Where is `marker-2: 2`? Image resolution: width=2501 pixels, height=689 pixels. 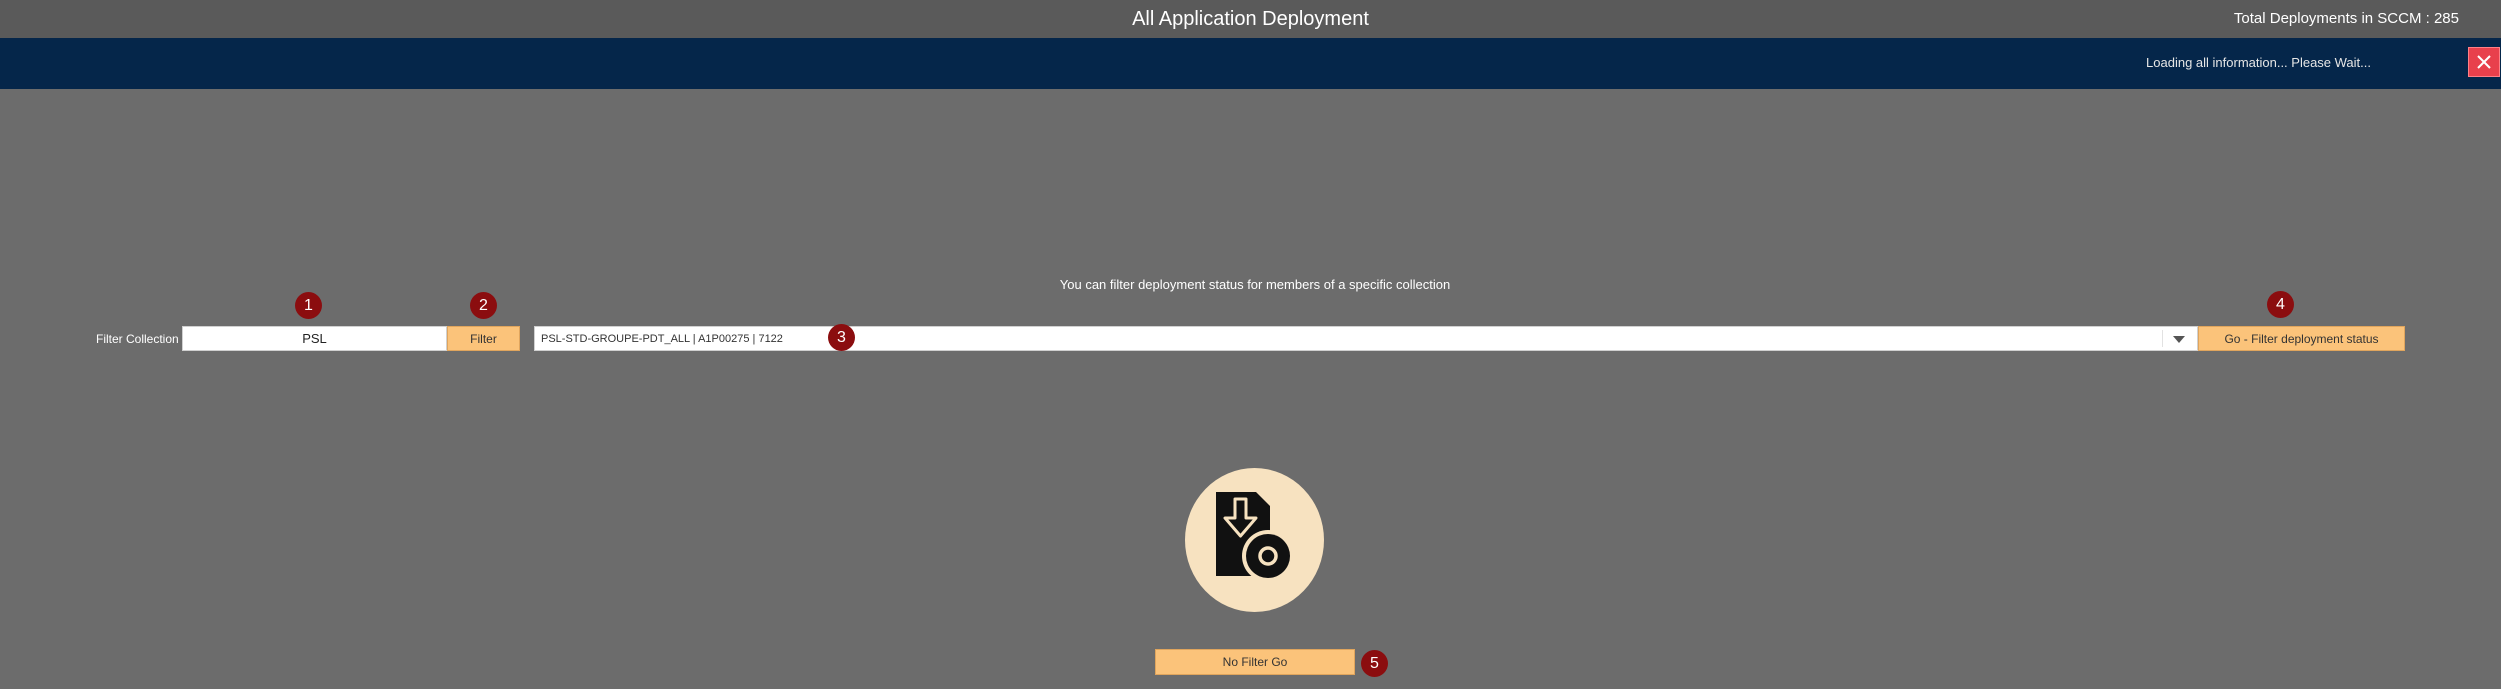
marker-2: 2 is located at coordinates (483, 305).